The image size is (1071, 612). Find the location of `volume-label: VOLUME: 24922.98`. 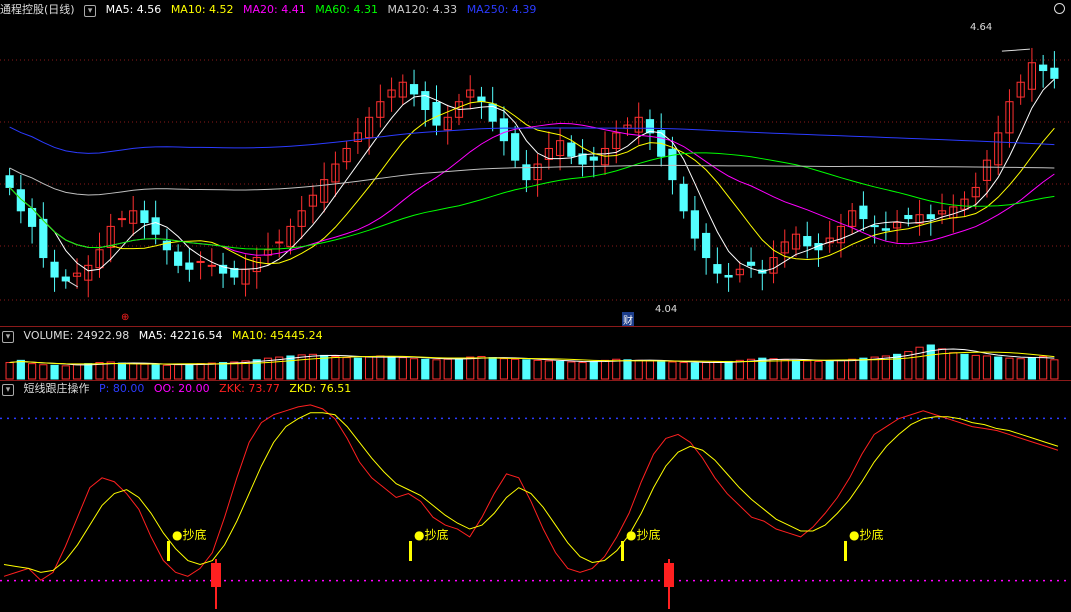

volume-label: VOLUME: 24922.98 is located at coordinates (76, 335).